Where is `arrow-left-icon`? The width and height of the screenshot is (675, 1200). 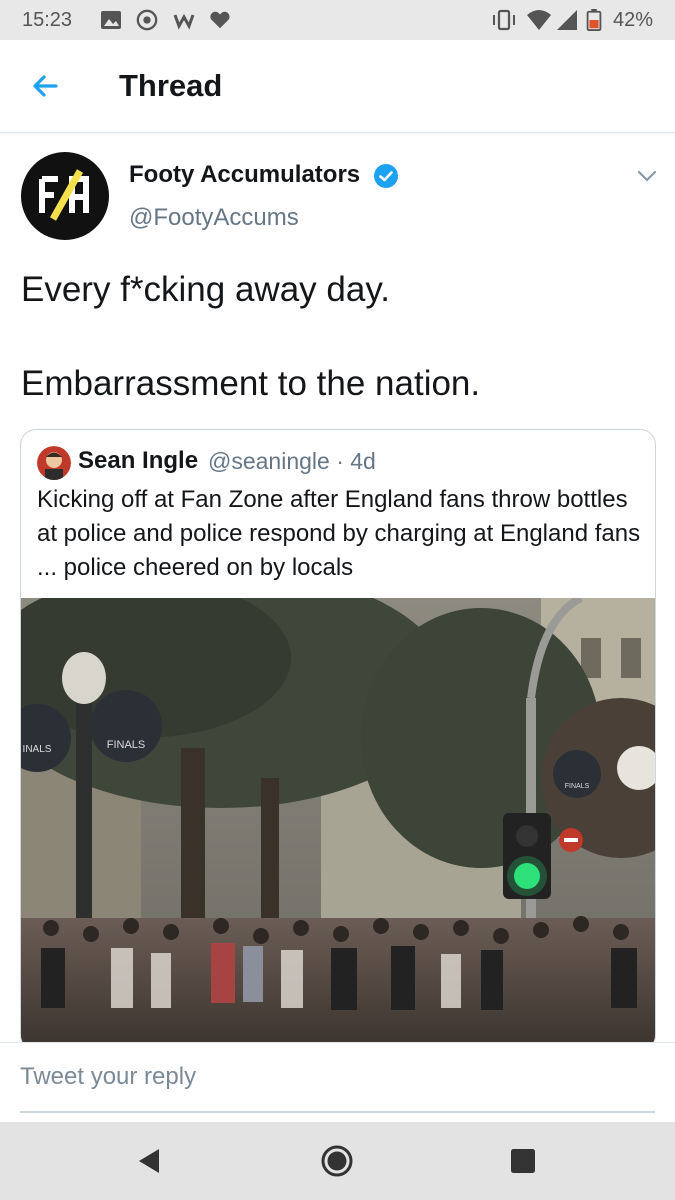 arrow-left-icon is located at coordinates (46, 86).